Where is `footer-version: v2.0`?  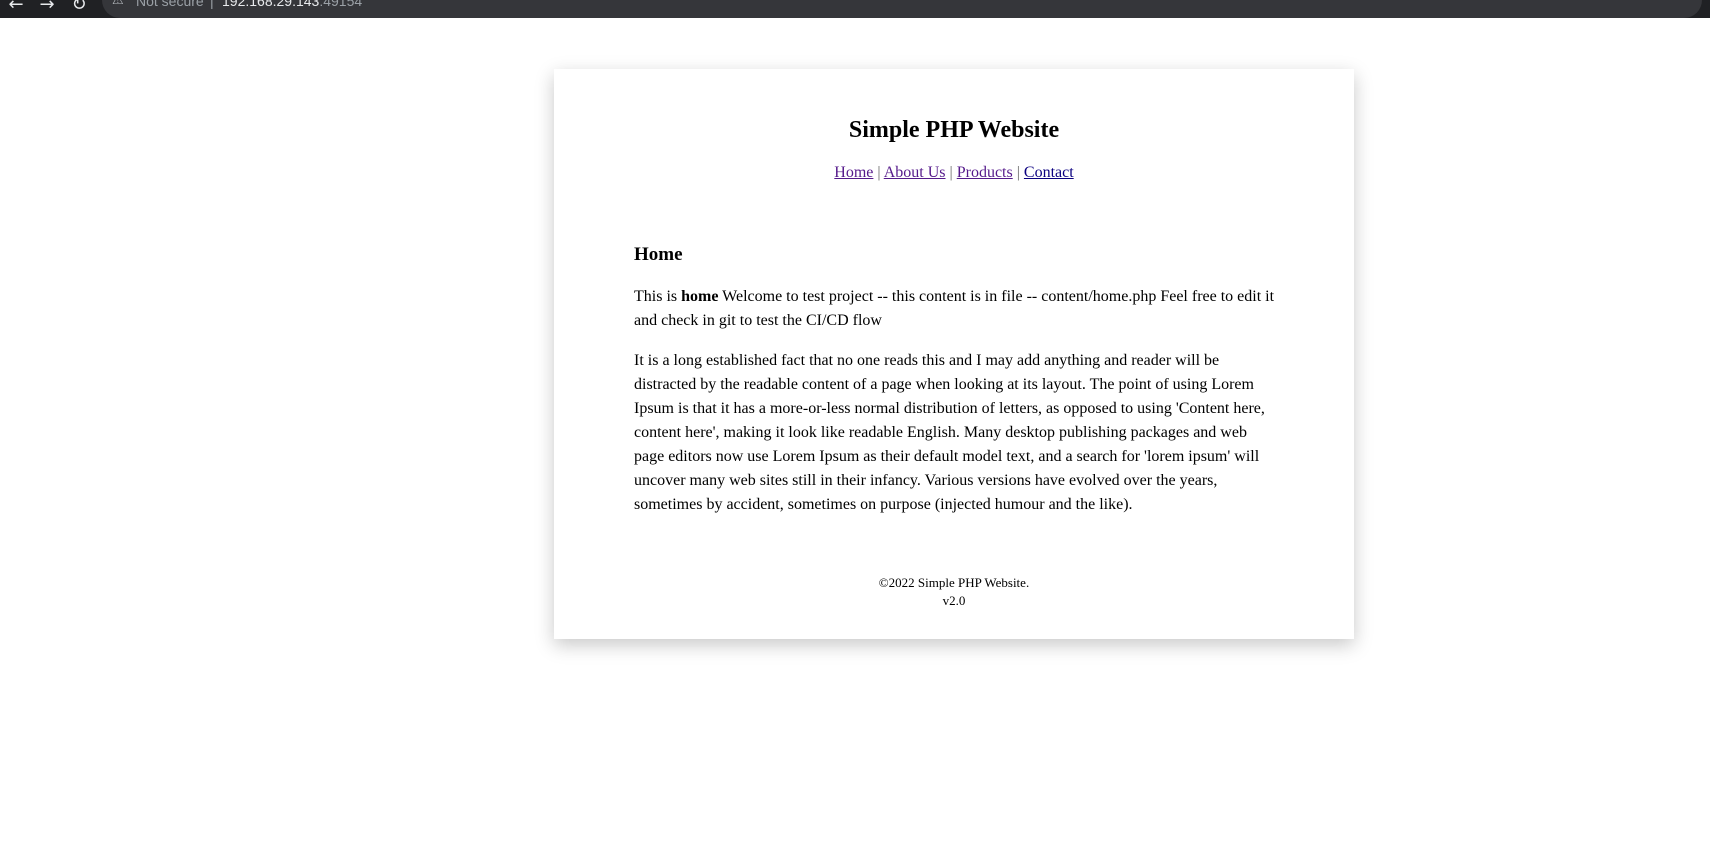
footer-version: v2.0 is located at coordinates (954, 600).